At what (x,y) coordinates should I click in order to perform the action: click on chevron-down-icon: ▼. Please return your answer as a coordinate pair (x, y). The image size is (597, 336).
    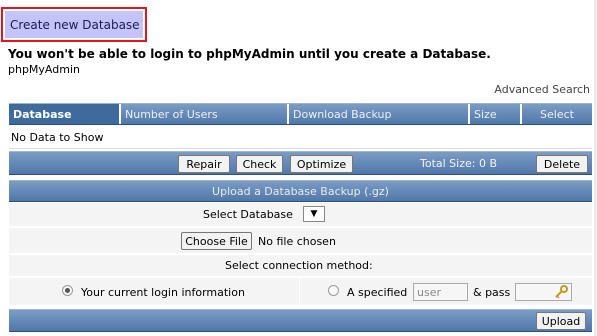
    Looking at the image, I should click on (314, 214).